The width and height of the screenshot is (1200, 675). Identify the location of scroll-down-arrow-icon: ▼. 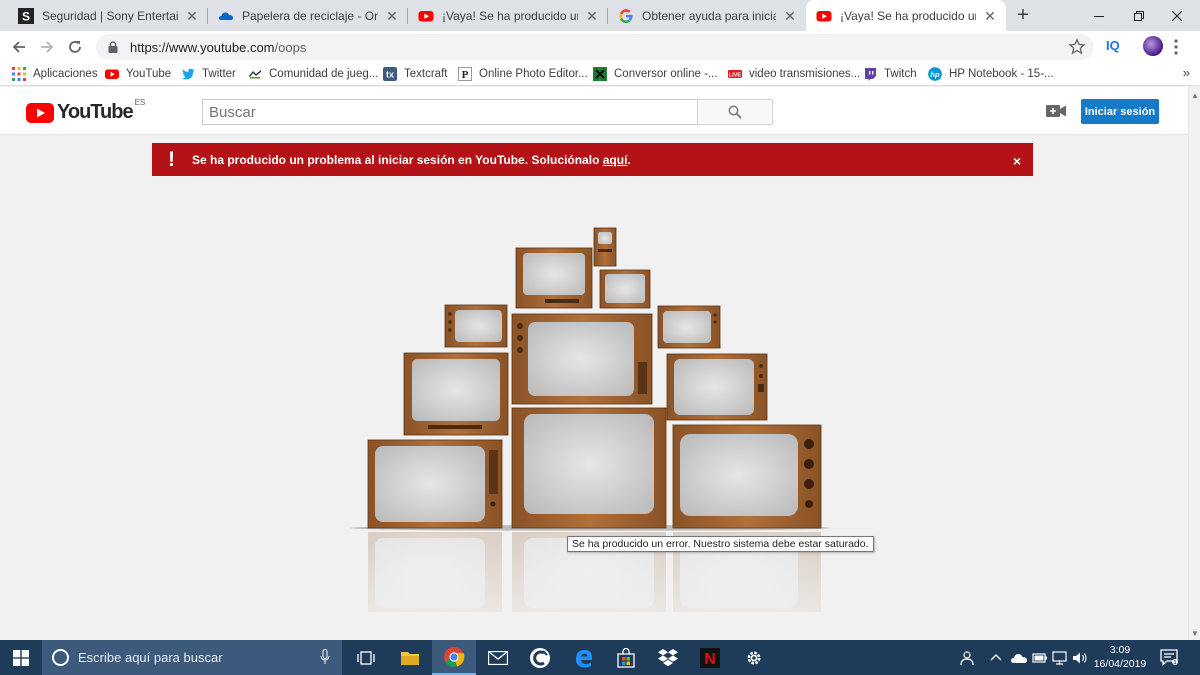
(1195, 633).